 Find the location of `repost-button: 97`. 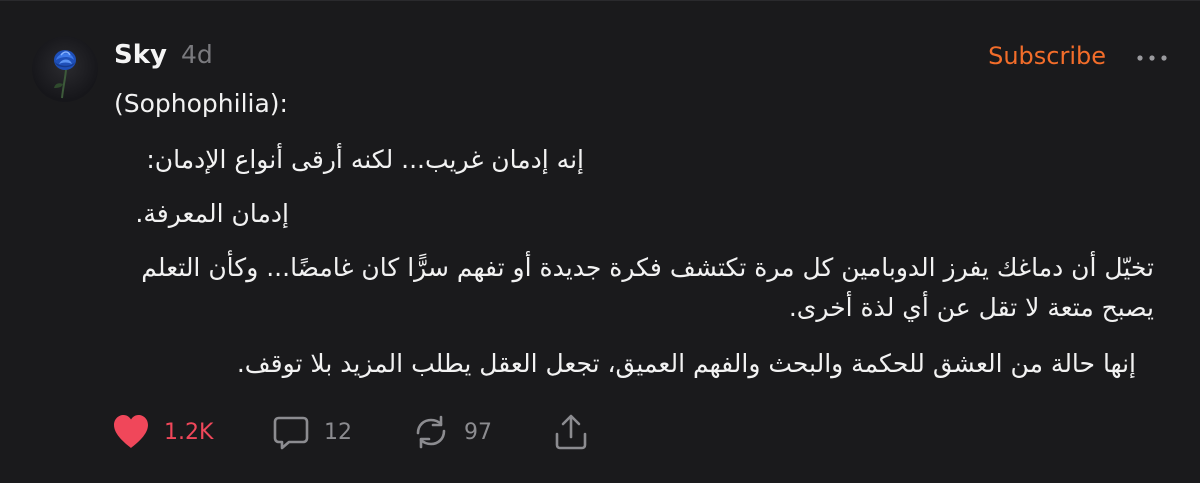

repost-button: 97 is located at coordinates (480, 432).